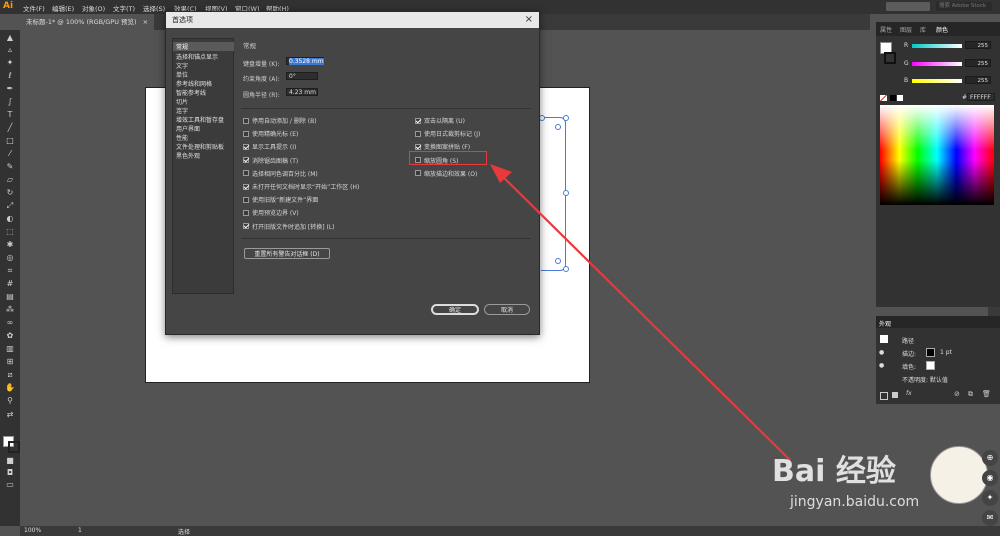 The width and height of the screenshot is (1000, 536). Describe the element at coordinates (287, 253) in the screenshot. I see `reset-warnings-button: 重置所有警告对话框 (D)` at that location.